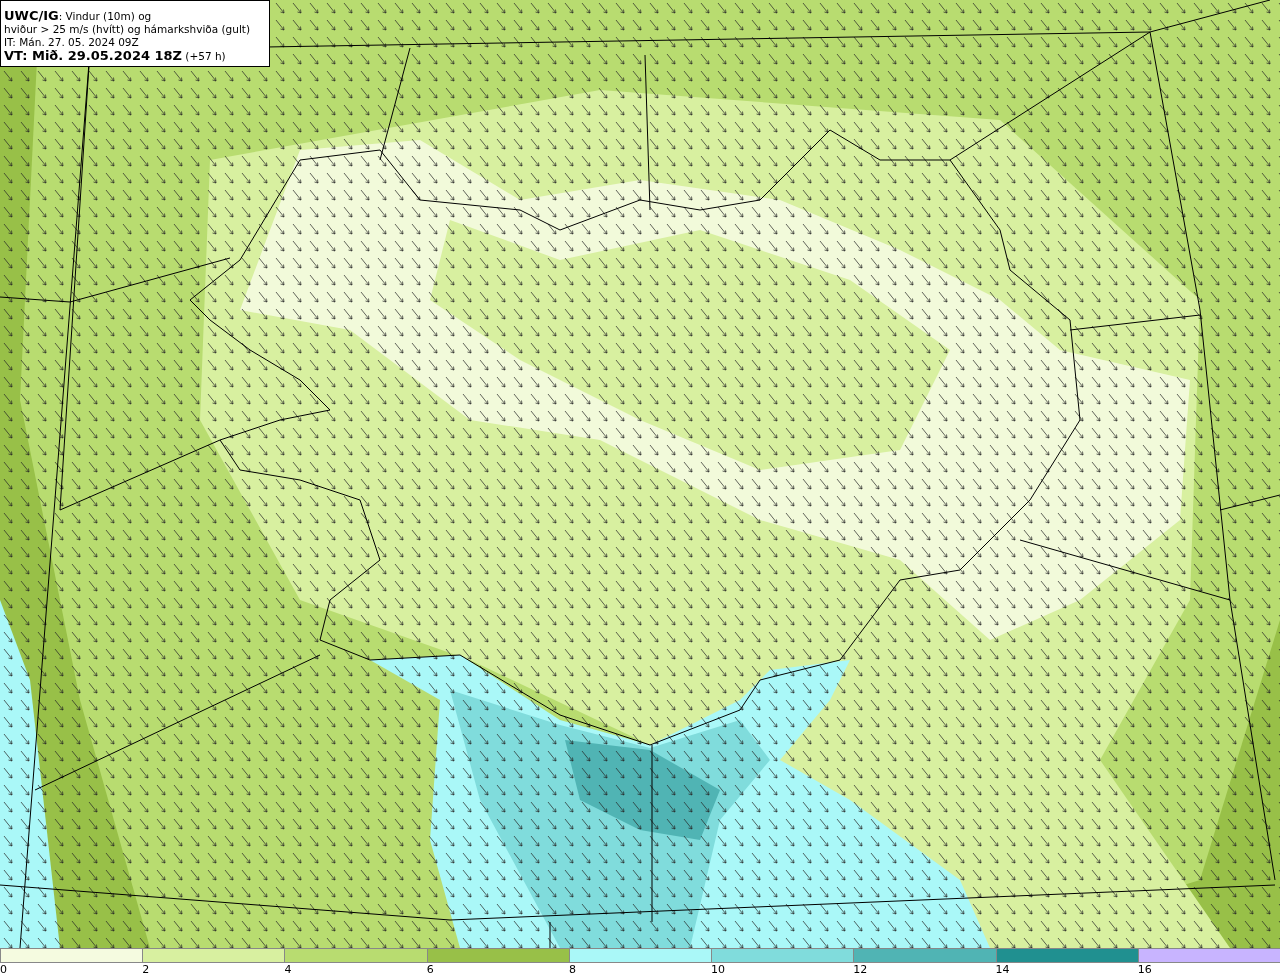 The image size is (1280, 978). Describe the element at coordinates (860, 970) in the screenshot. I see `legend-label: 12` at that location.